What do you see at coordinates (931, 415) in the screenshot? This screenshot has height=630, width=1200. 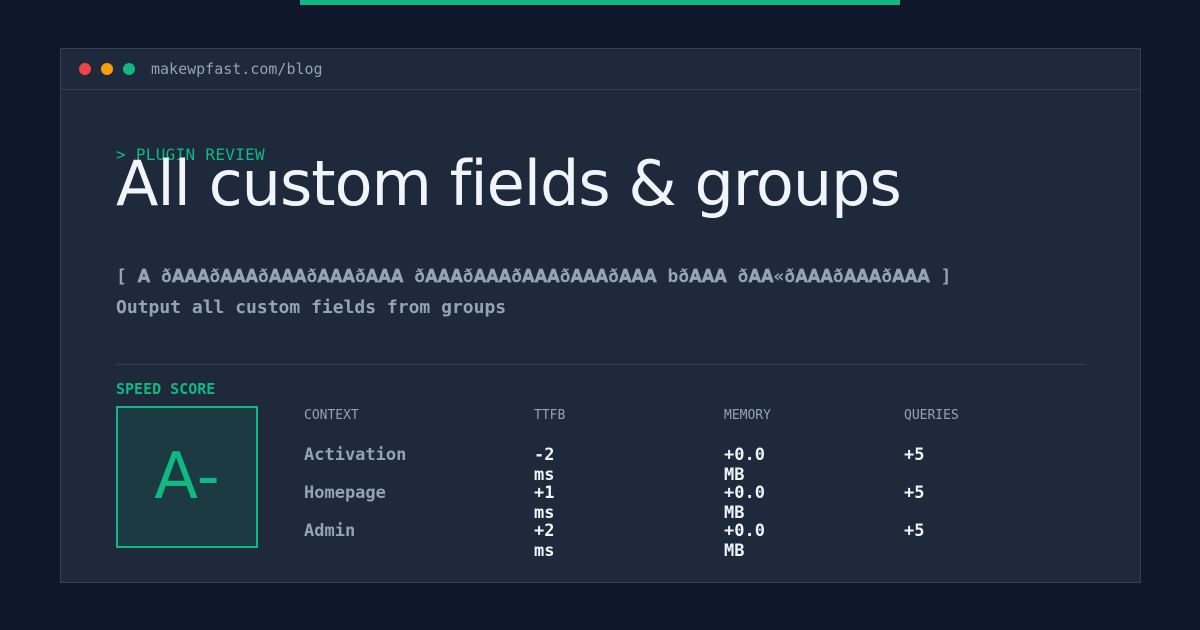 I see `header-queries: QUERIES` at bounding box center [931, 415].